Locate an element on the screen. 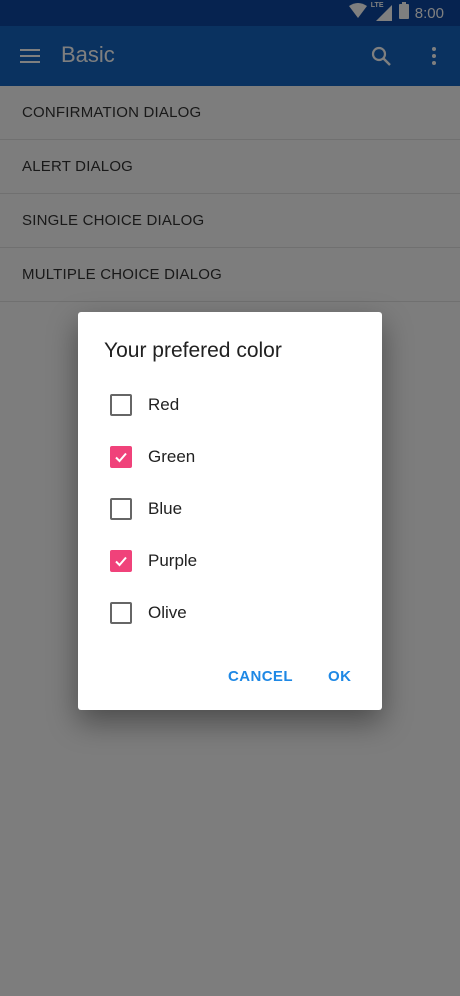  option-blue: Blue is located at coordinates (230, 509).